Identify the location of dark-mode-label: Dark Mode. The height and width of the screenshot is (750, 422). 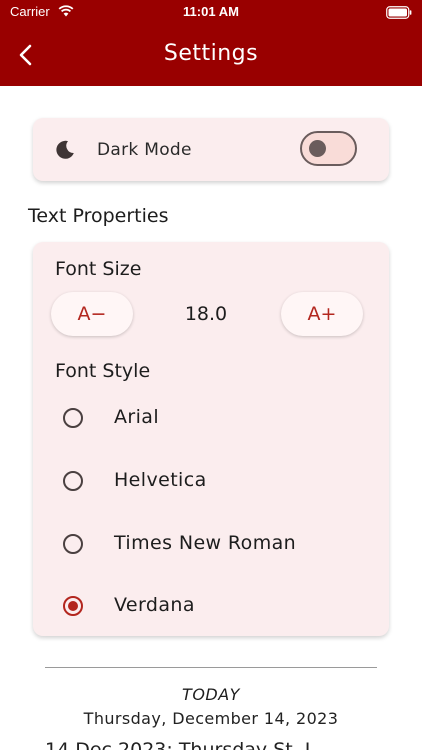
(144, 150).